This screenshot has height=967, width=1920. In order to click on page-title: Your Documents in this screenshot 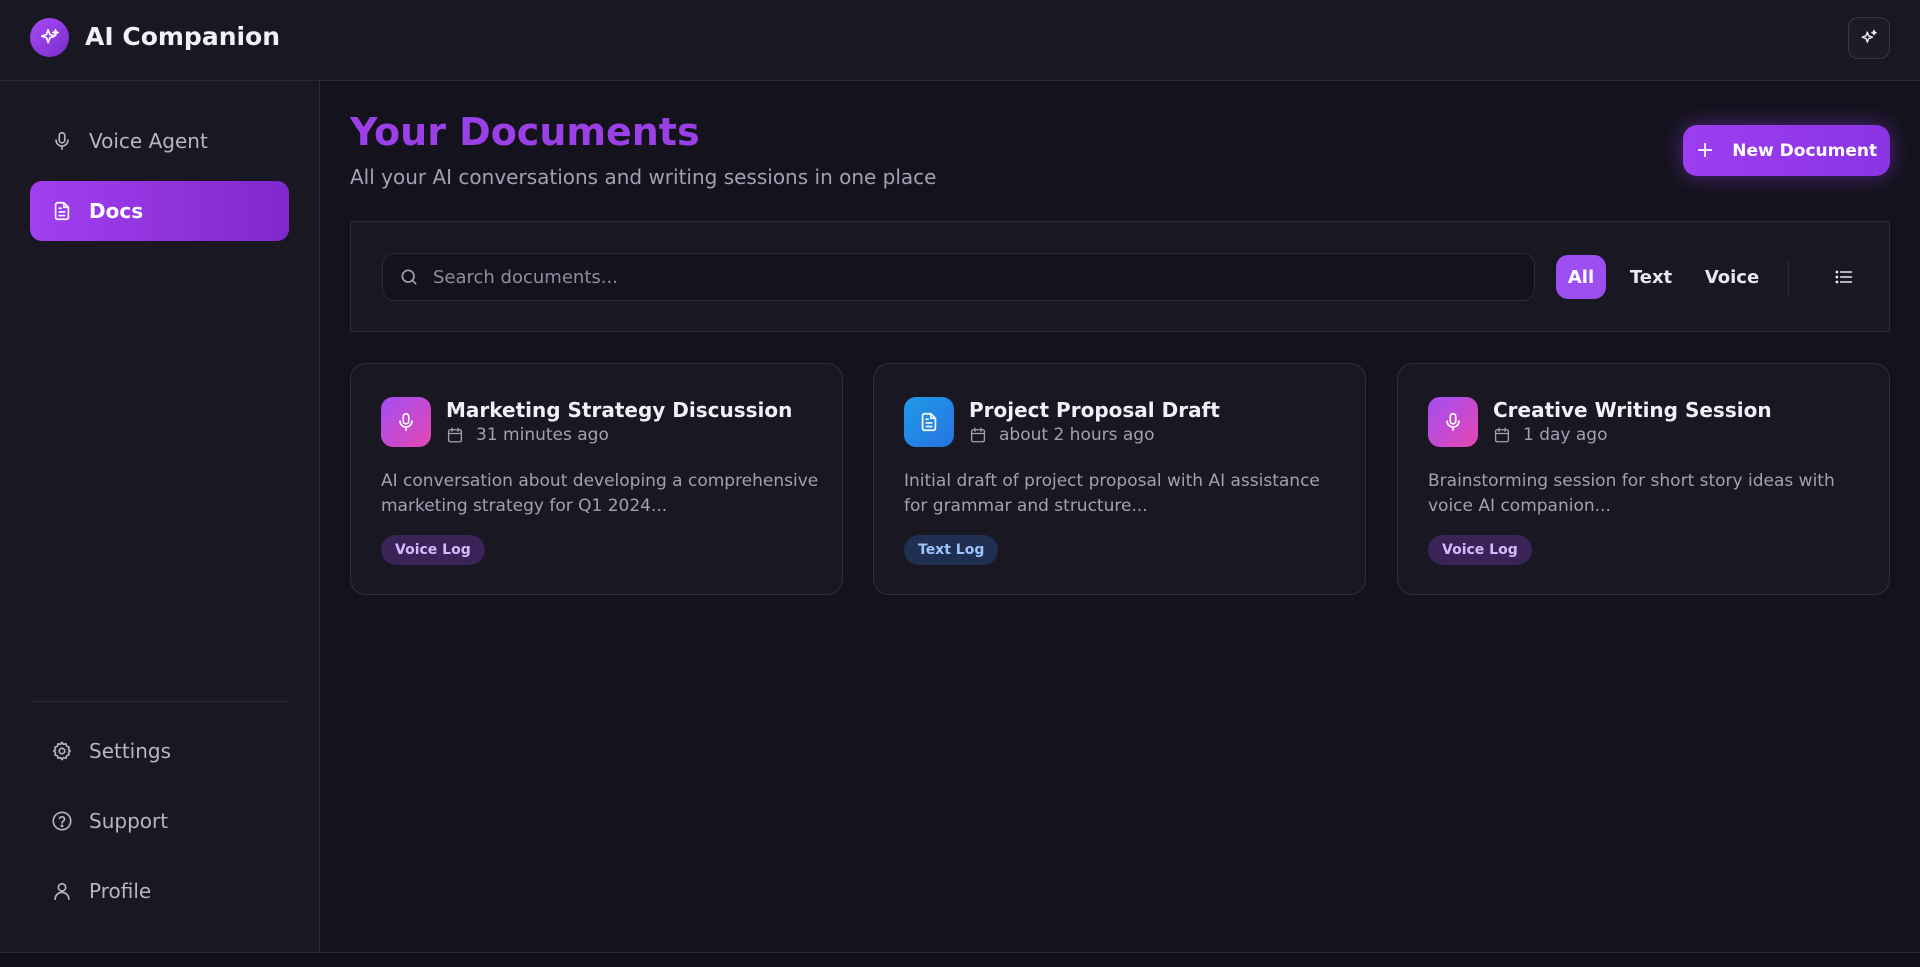, I will do `click(525, 132)`.